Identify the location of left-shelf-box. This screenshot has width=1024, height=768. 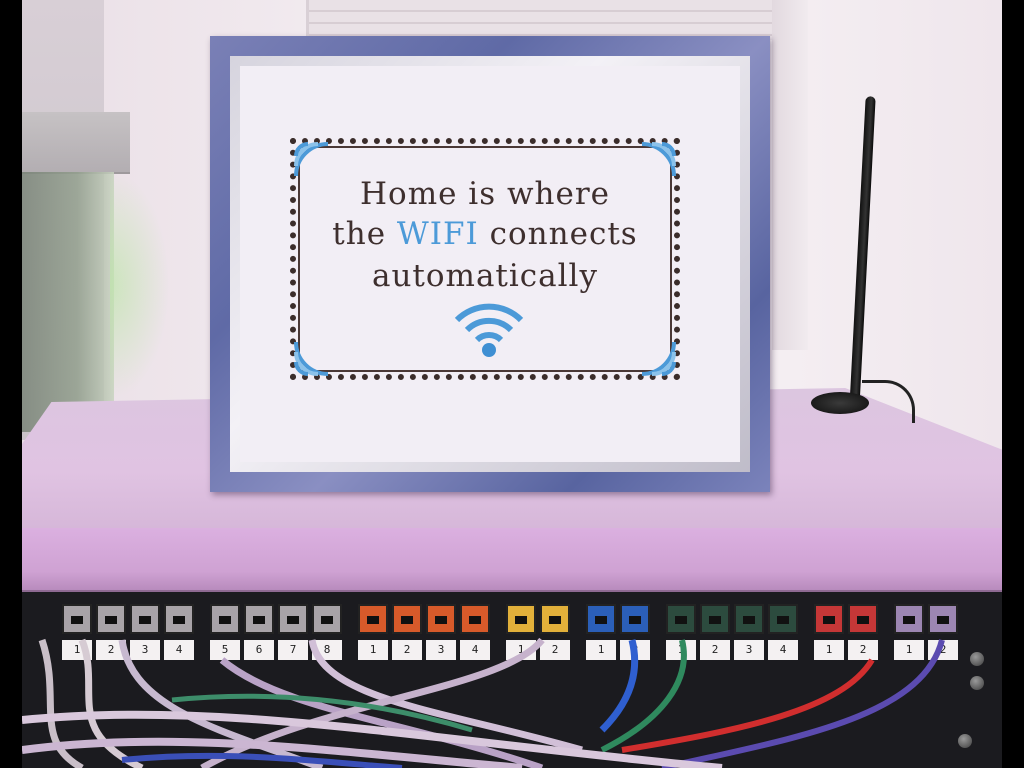
(76, 143).